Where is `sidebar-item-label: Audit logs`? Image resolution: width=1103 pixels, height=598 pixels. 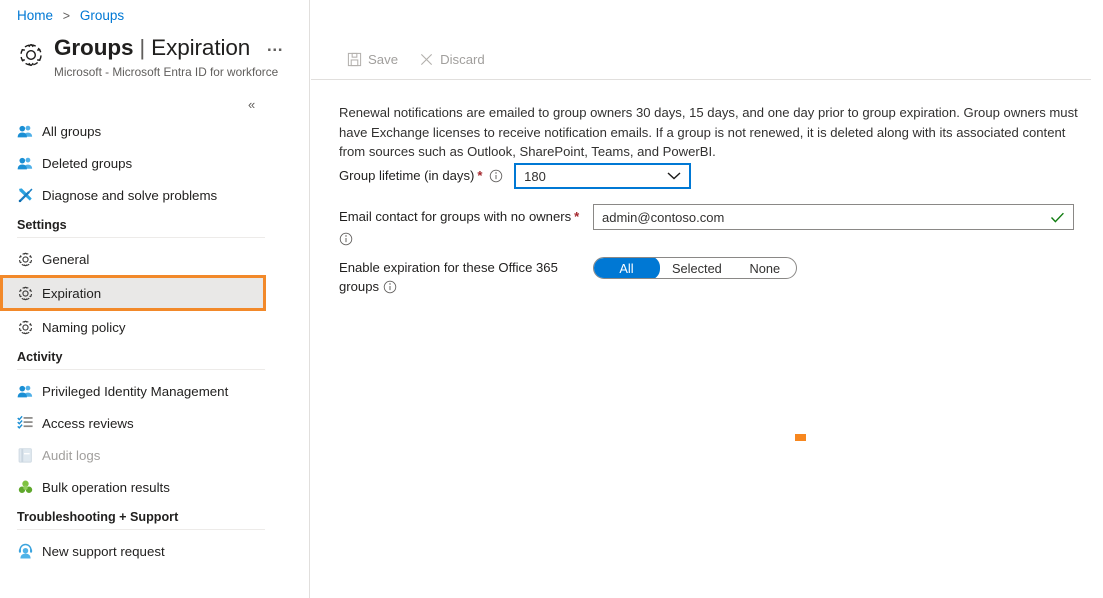 sidebar-item-label: Audit logs is located at coordinates (71, 455).